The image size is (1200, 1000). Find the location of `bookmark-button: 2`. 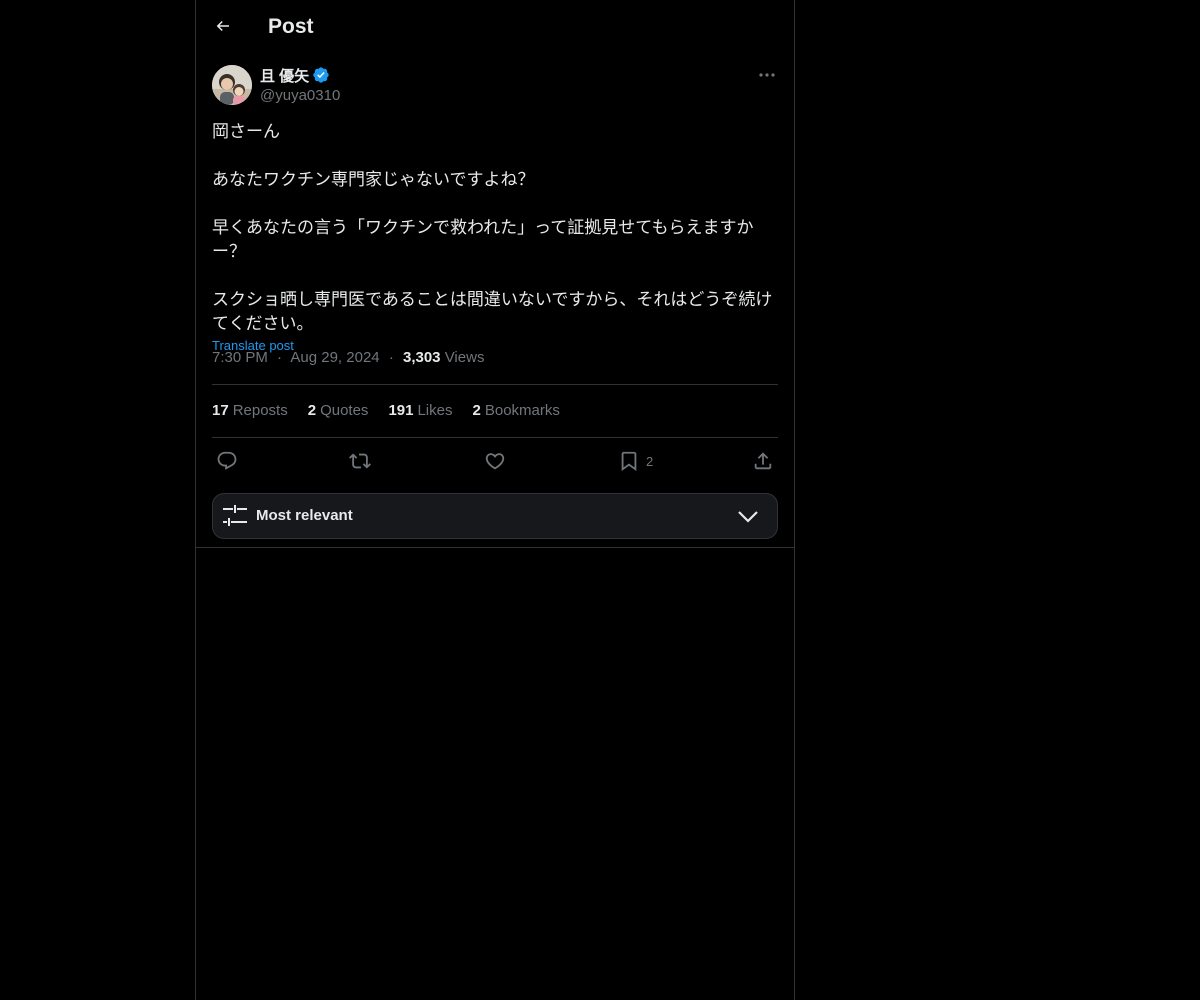

bookmark-button: 2 is located at coordinates (635, 461).